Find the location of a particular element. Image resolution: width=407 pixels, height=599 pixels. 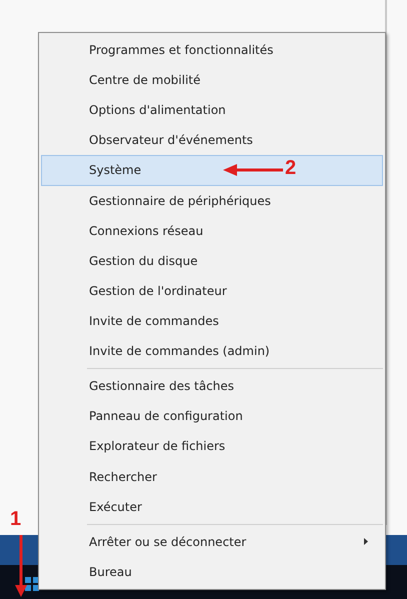

menu-item: Connexions réseau is located at coordinates (212, 231).